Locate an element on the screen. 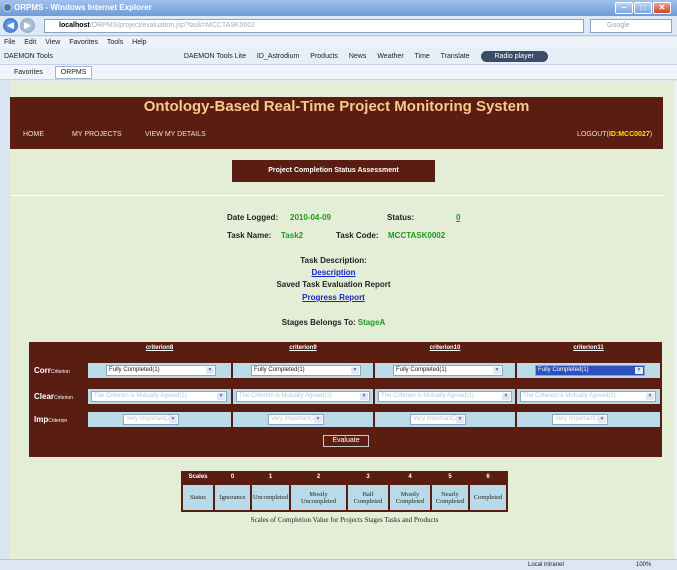 This screenshot has width=677, height=570. clear-select-criterion9: The Criterion is Mutually Agreed(1) ▼ is located at coordinates (303, 396).